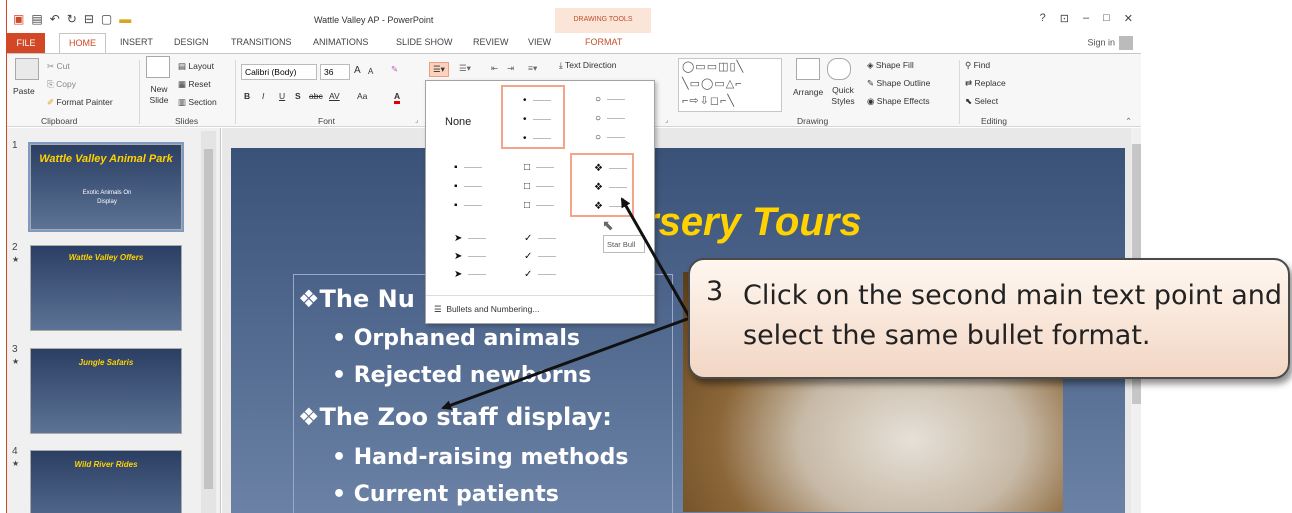  Describe the element at coordinates (197, 102) in the screenshot. I see `section-button: ▥ Section` at that location.